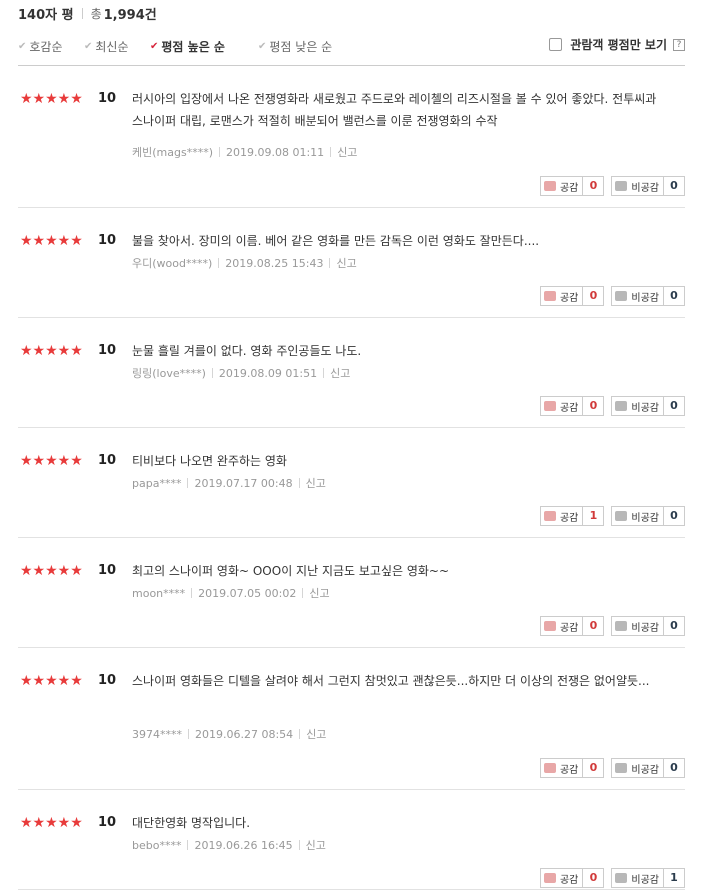  I want to click on review-meta: 3974**** 2019.06.27 08:54 신고, so click(229, 734).